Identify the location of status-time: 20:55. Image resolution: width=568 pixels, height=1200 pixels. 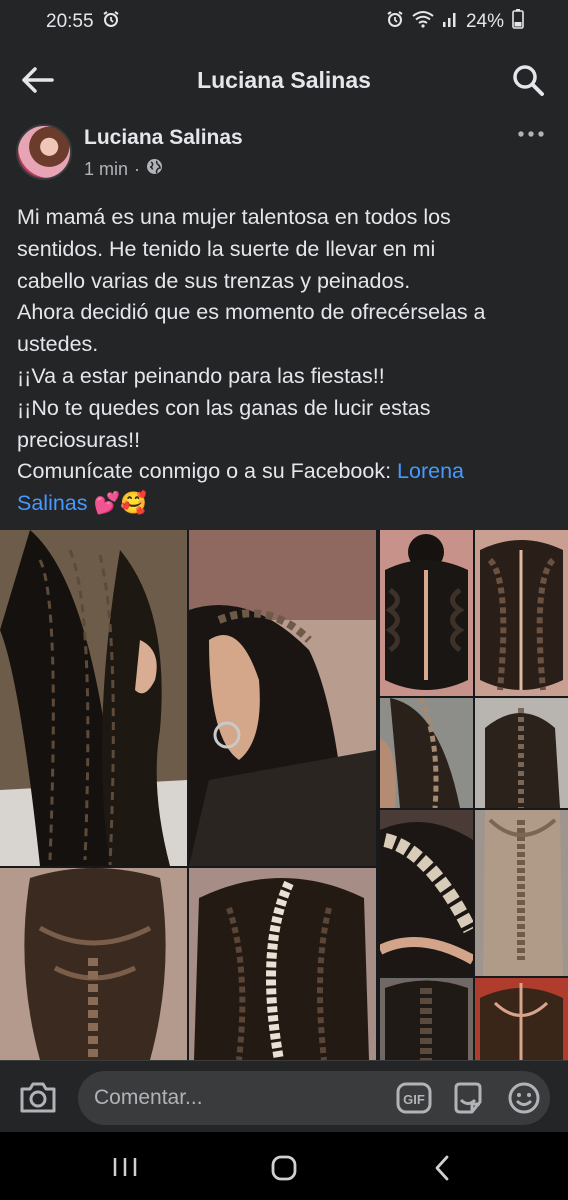
(70, 21).